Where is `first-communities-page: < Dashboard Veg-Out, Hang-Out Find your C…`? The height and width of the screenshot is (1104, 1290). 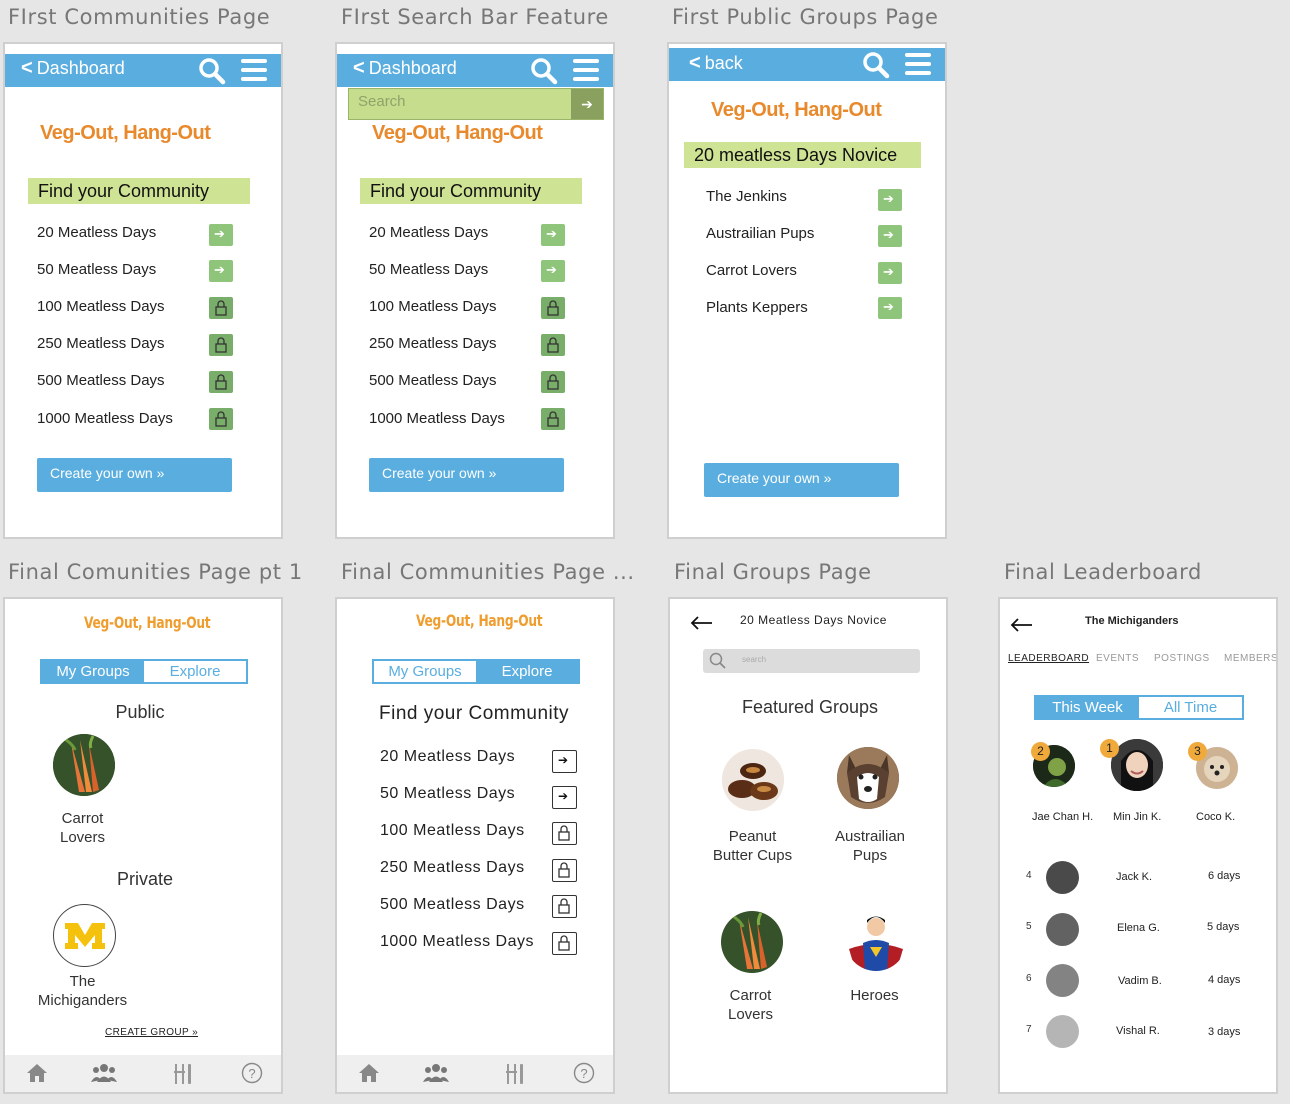
first-communities-page: < Dashboard Veg-Out, Hang-Out Find your C… is located at coordinates (143, 290).